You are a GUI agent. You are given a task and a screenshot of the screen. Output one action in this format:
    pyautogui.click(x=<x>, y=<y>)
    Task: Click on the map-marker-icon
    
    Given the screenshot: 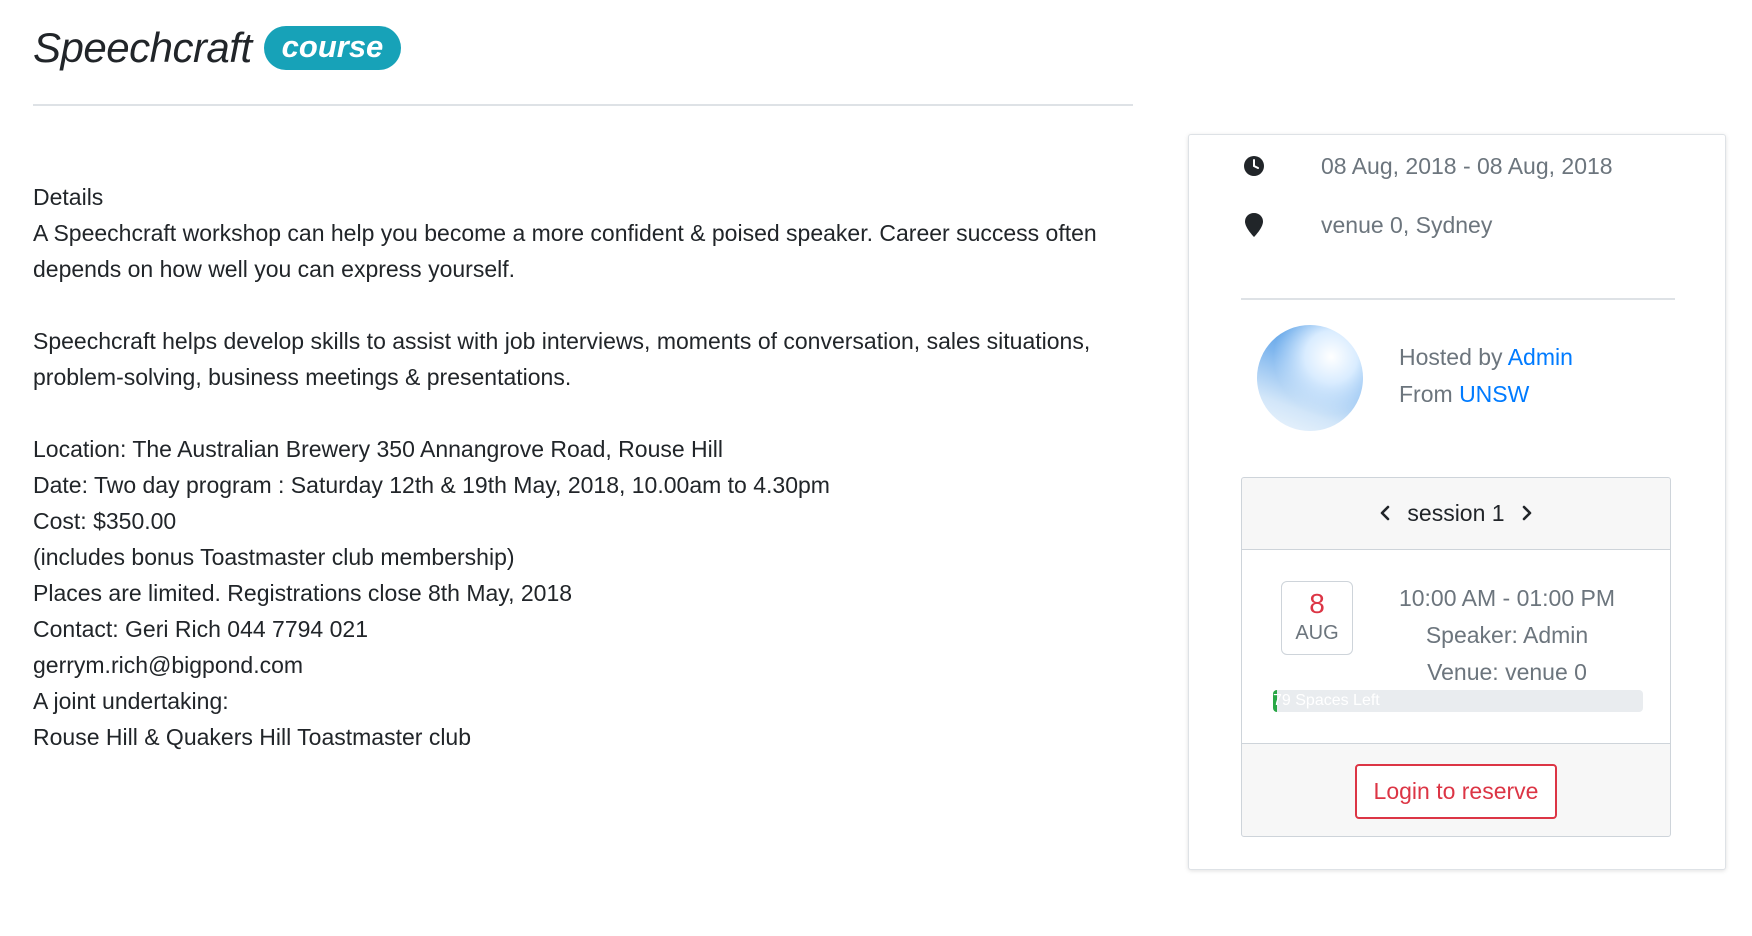 What is the action you would take?
    pyautogui.click(x=1254, y=225)
    